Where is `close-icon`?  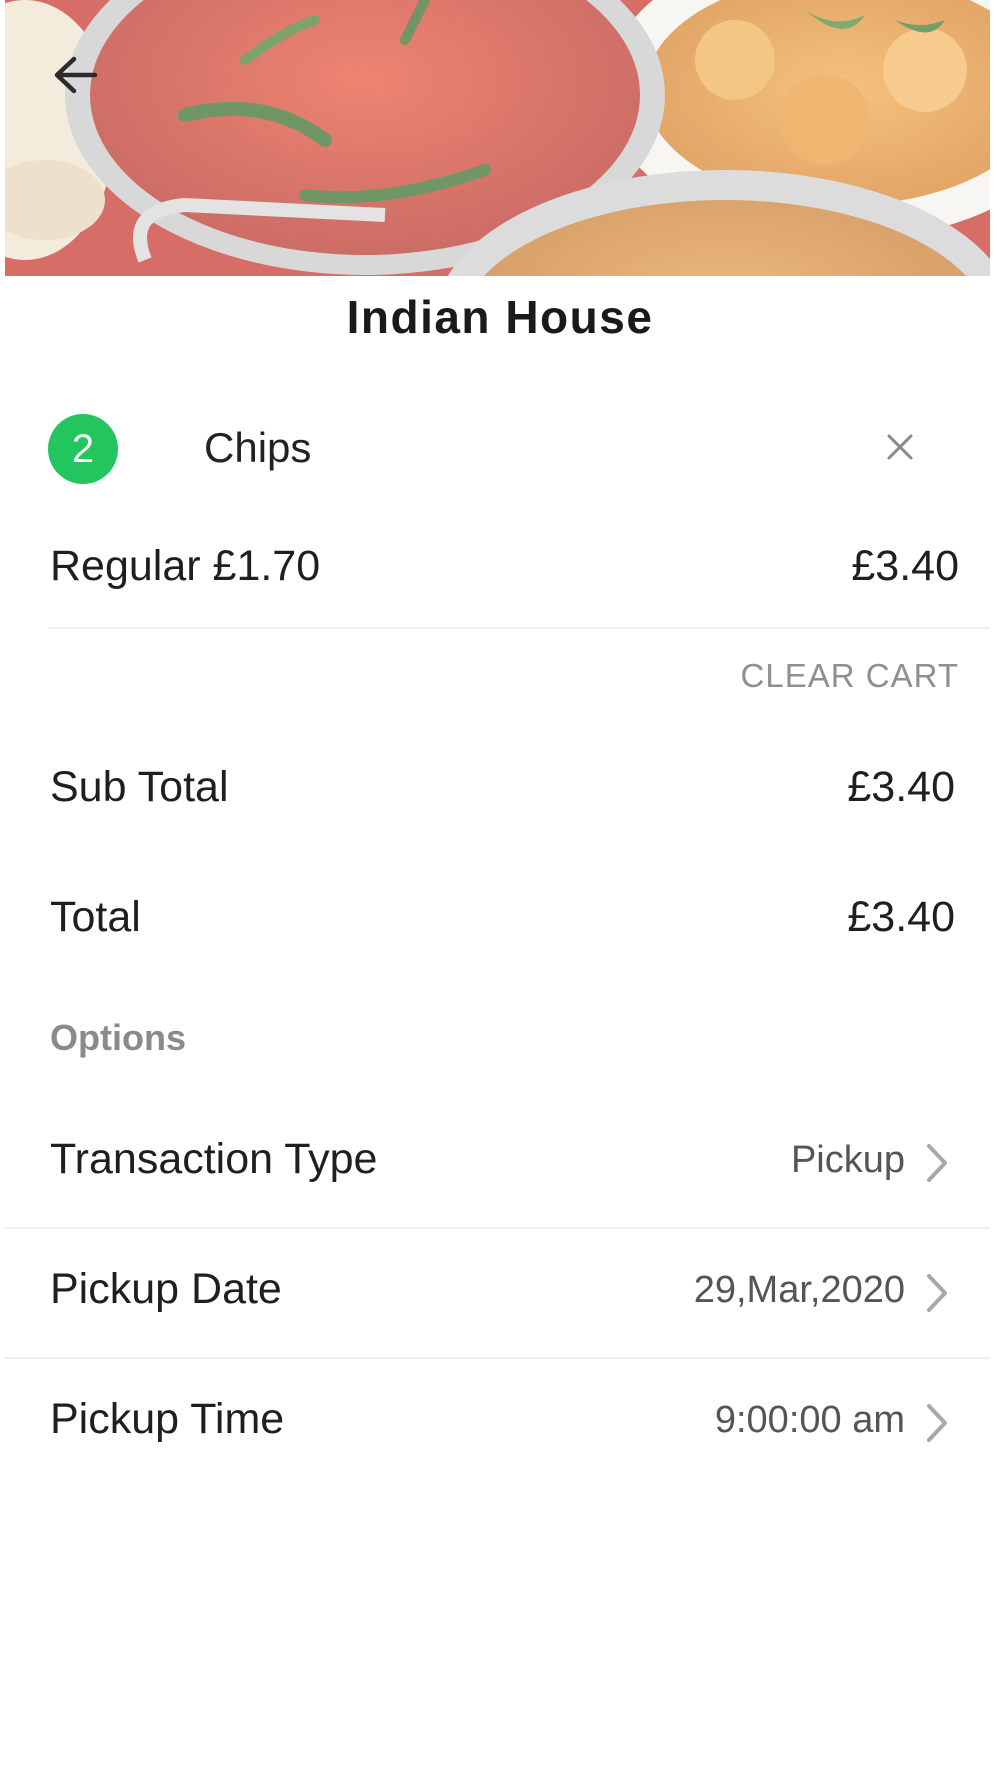
close-icon is located at coordinates (900, 447).